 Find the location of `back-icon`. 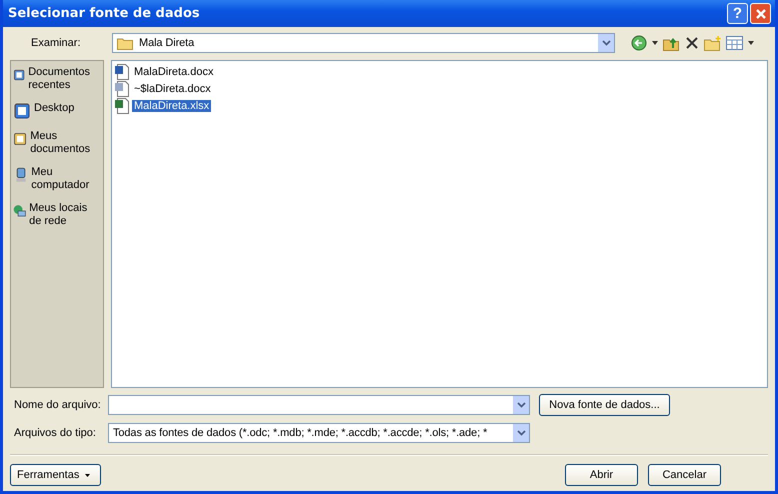

back-icon is located at coordinates (639, 43).